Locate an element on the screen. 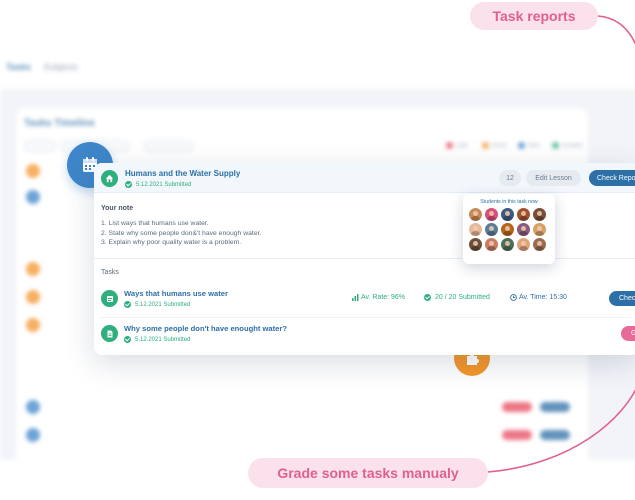 This screenshot has width=635, height=500. background-tabs: Tasks Subjects is located at coordinates (47, 67).